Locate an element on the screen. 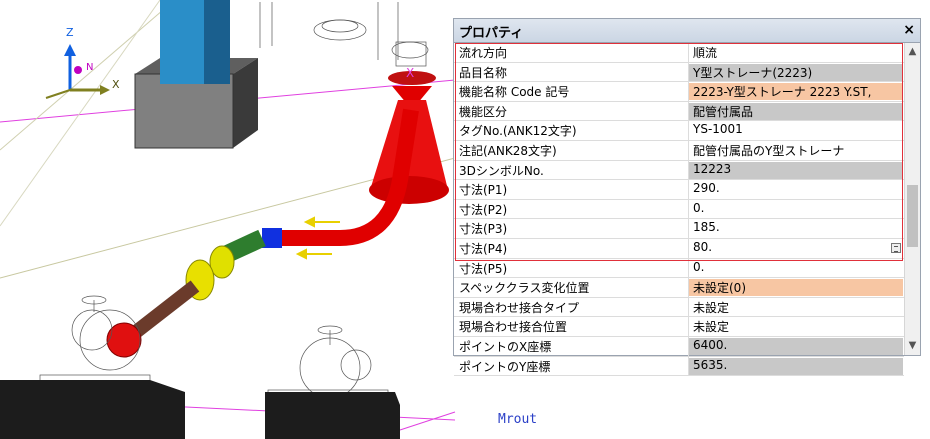  axis-gizmo: Z X N is located at coordinates (82, 62).